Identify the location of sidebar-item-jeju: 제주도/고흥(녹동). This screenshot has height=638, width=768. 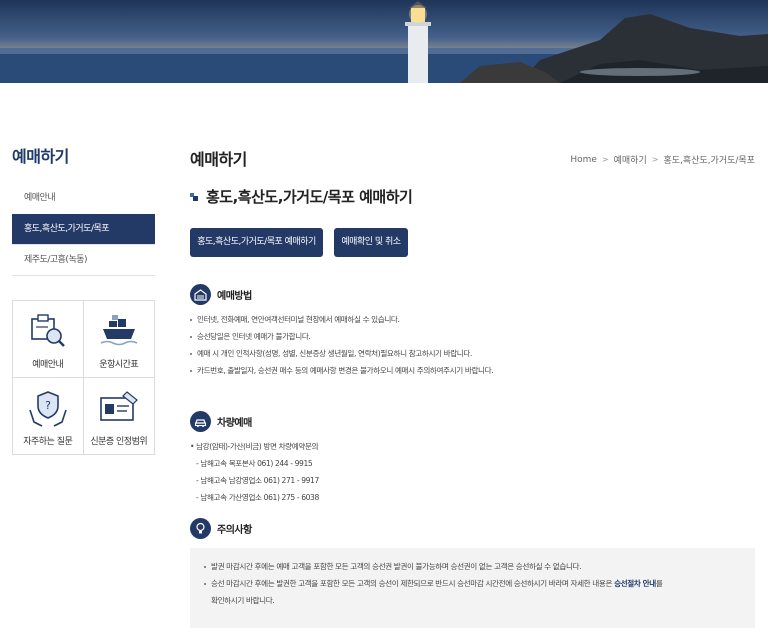
(83, 260).